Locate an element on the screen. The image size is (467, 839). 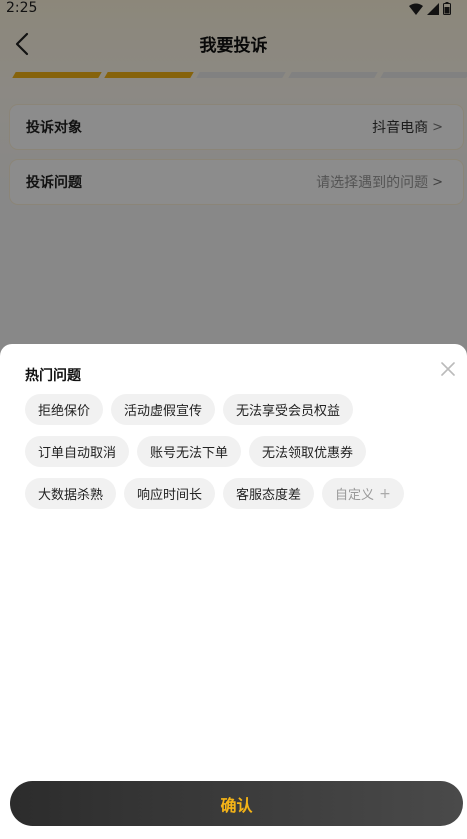
issue-tag: 响应时间长 is located at coordinates (170, 493).